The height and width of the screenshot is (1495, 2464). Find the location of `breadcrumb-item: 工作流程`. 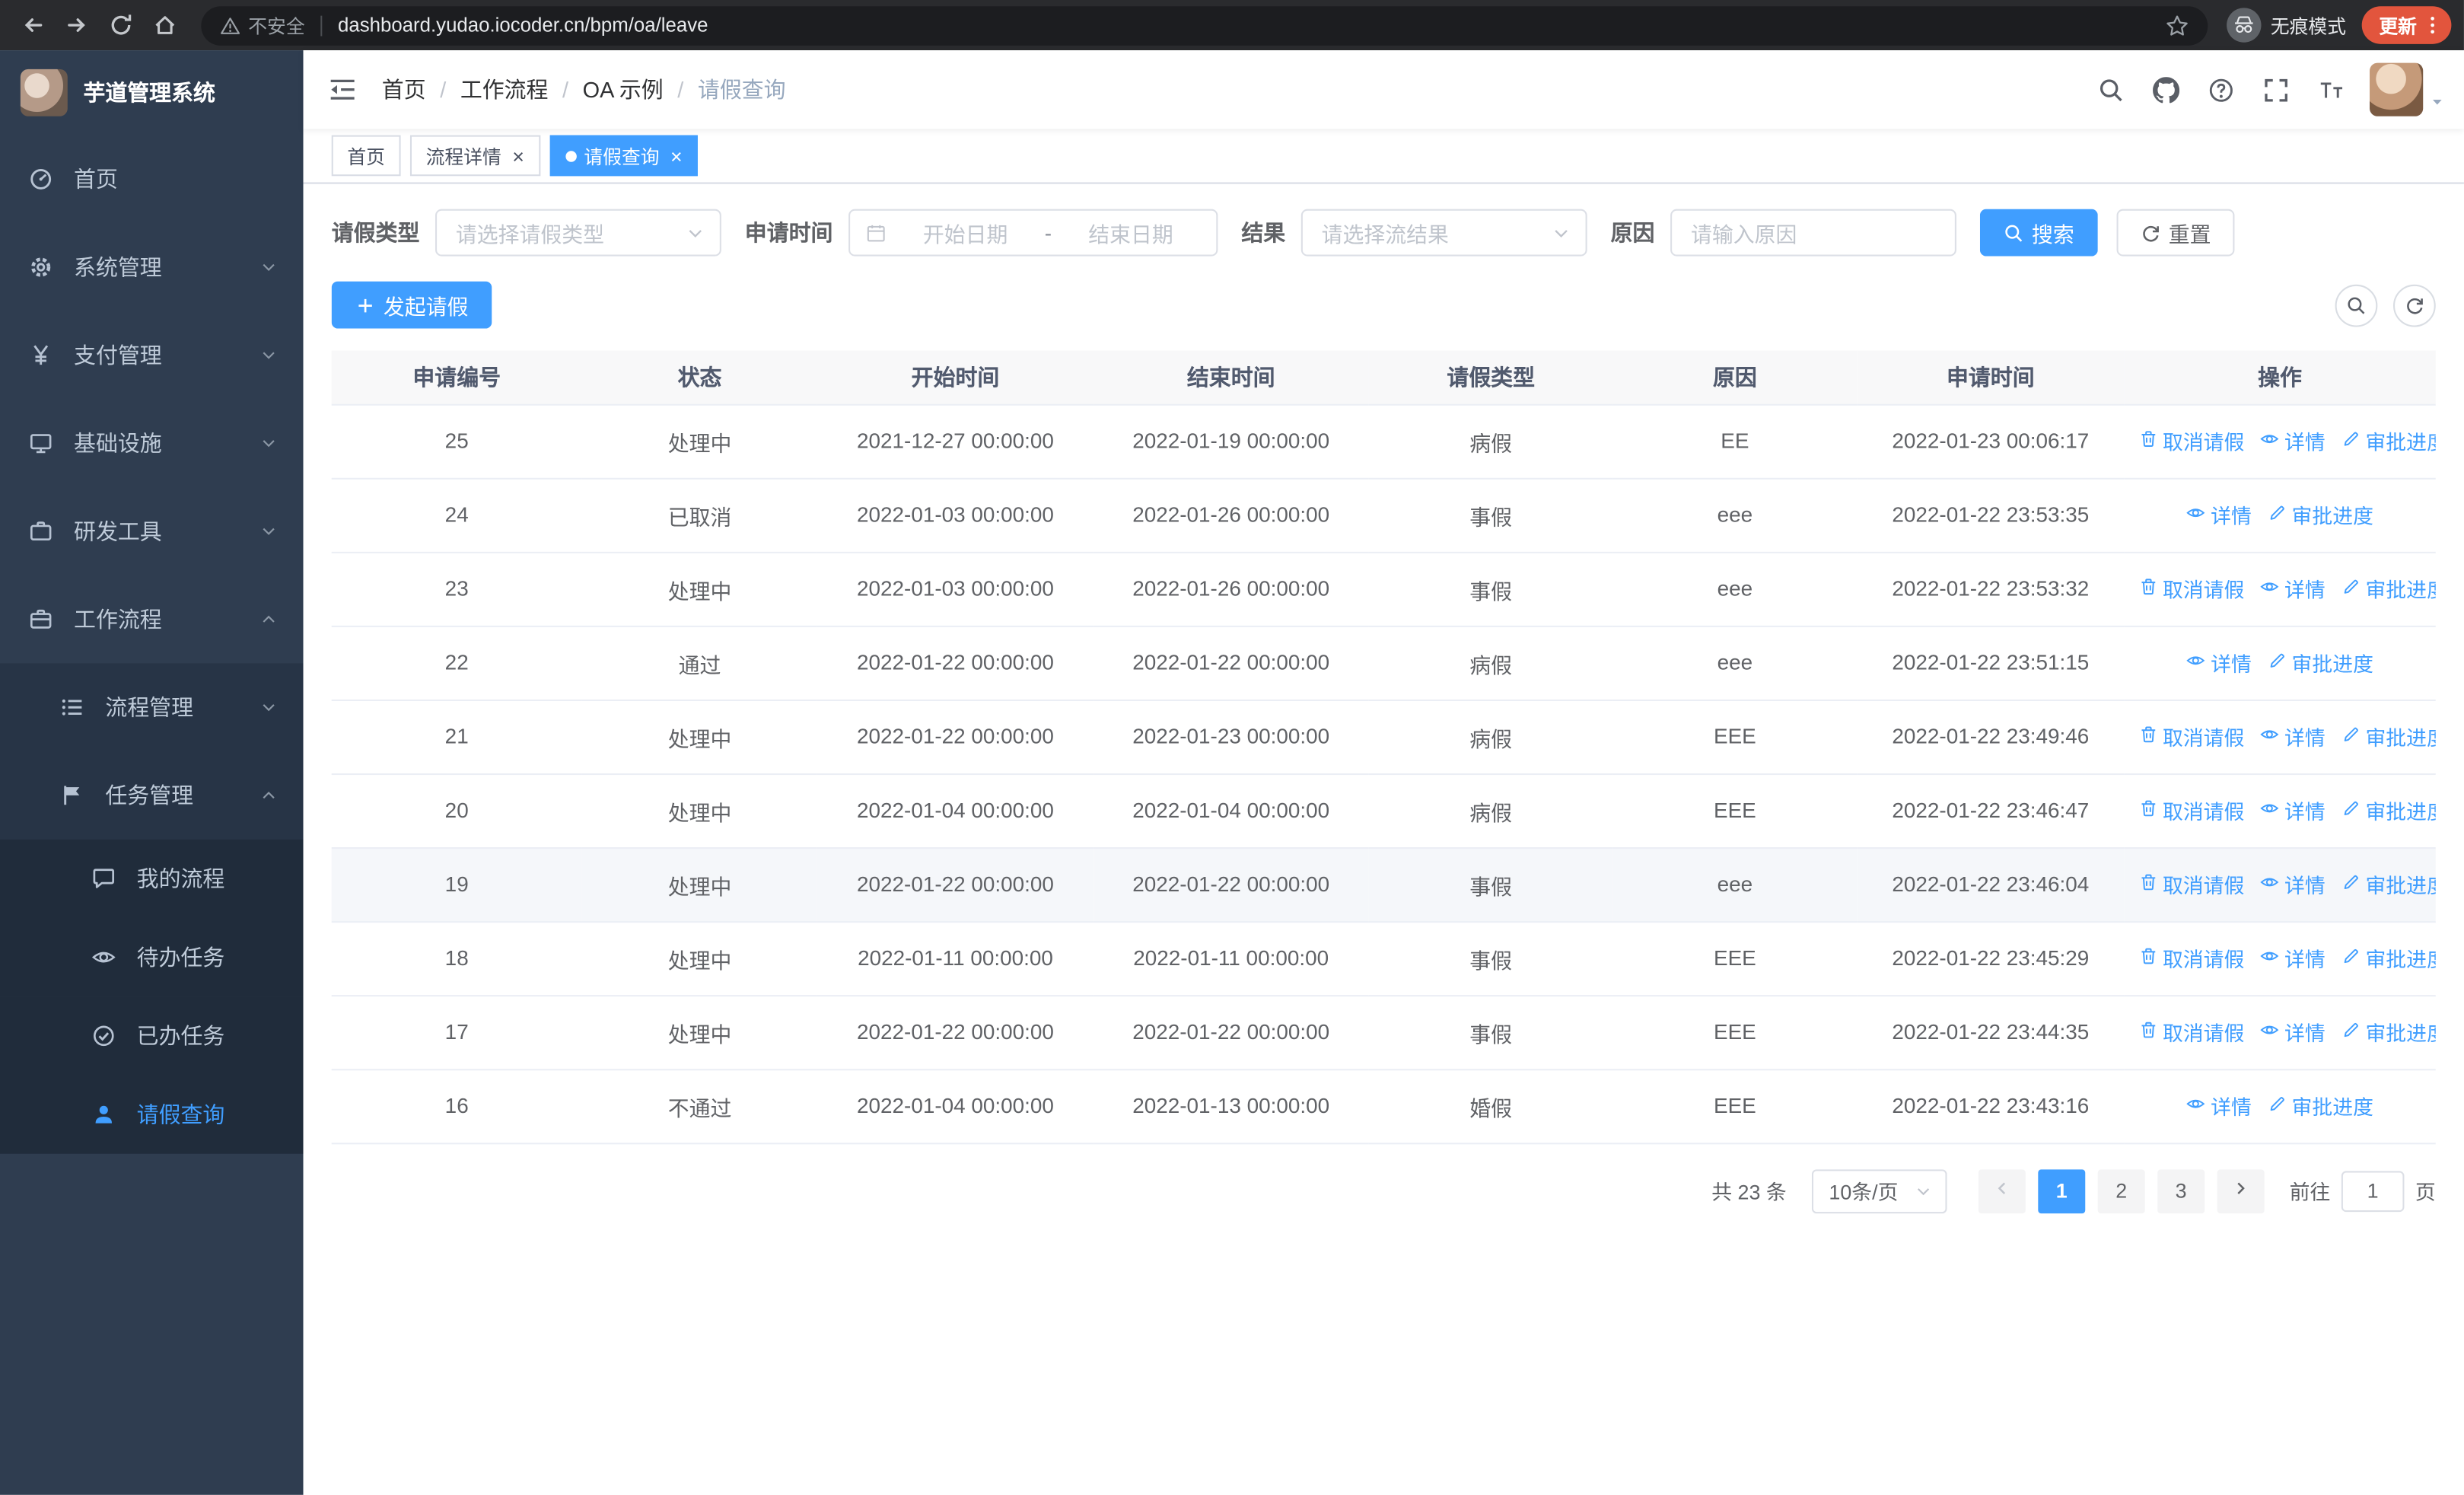

breadcrumb-item: 工作流程 is located at coordinates (504, 90).